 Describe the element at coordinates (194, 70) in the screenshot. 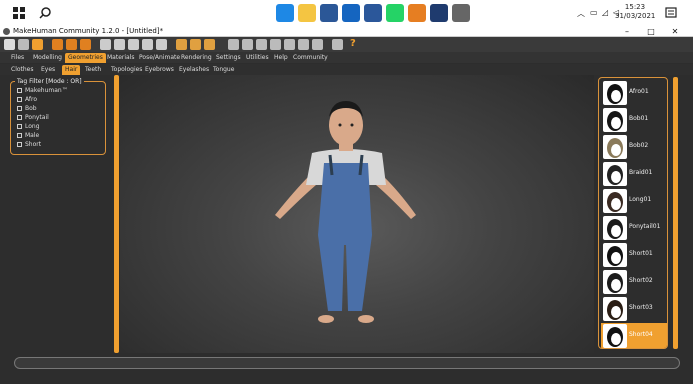

I see `tab-eyelashes: Eyelashes` at that location.